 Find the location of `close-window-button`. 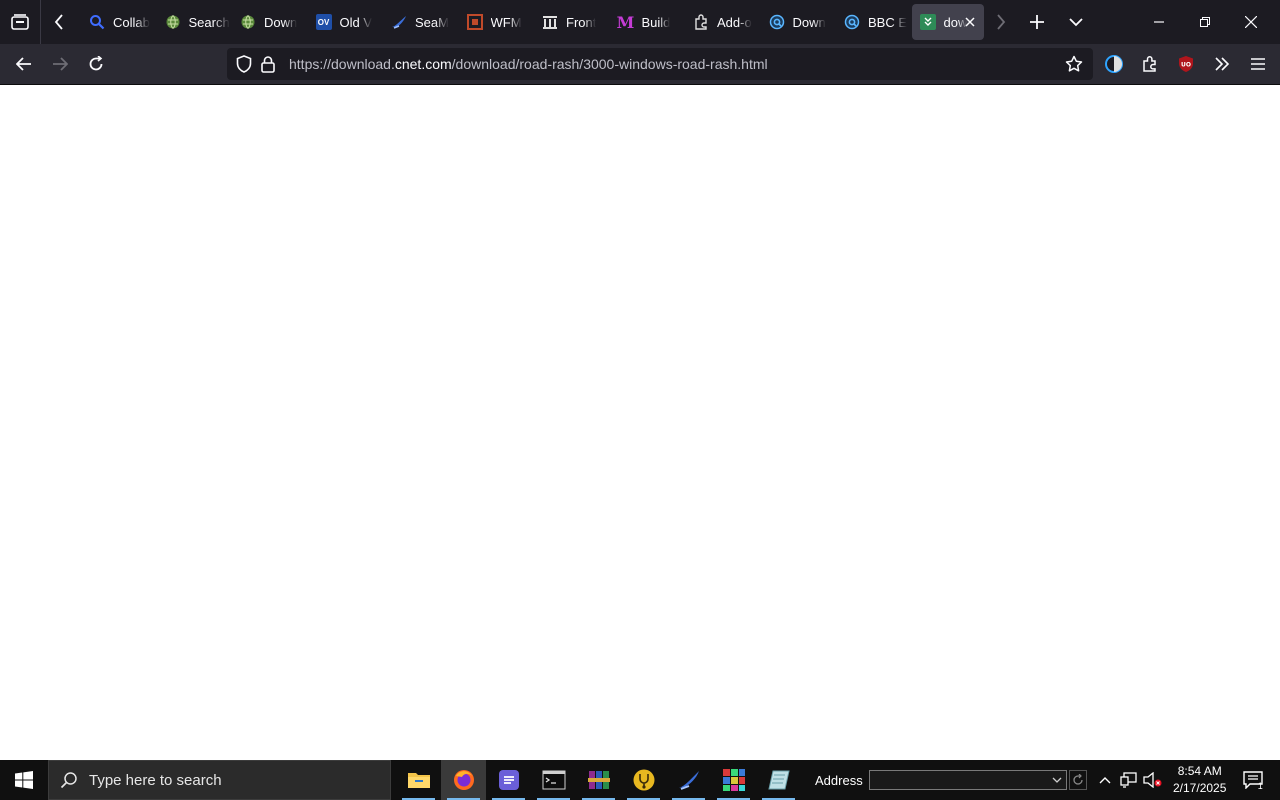

close-window-button is located at coordinates (1251, 22).